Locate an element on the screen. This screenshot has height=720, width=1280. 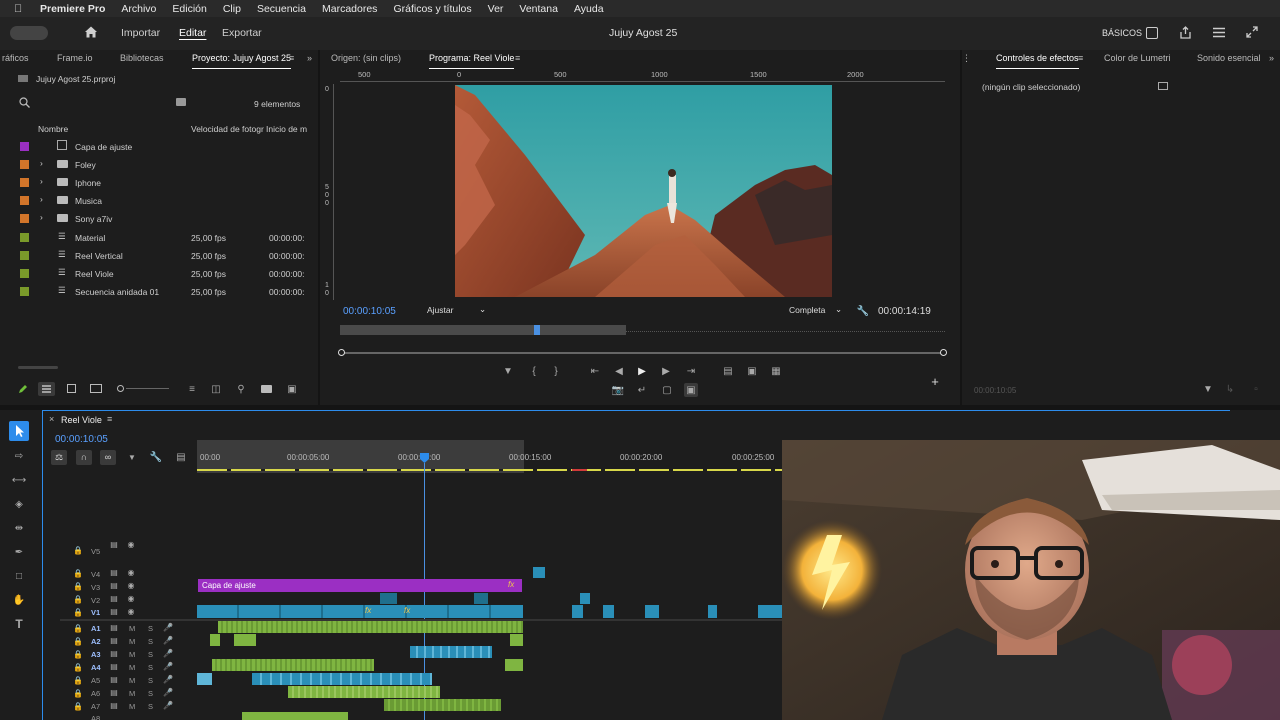
effects-overflow-icon: ⋮ is located at coordinates (966, 58).